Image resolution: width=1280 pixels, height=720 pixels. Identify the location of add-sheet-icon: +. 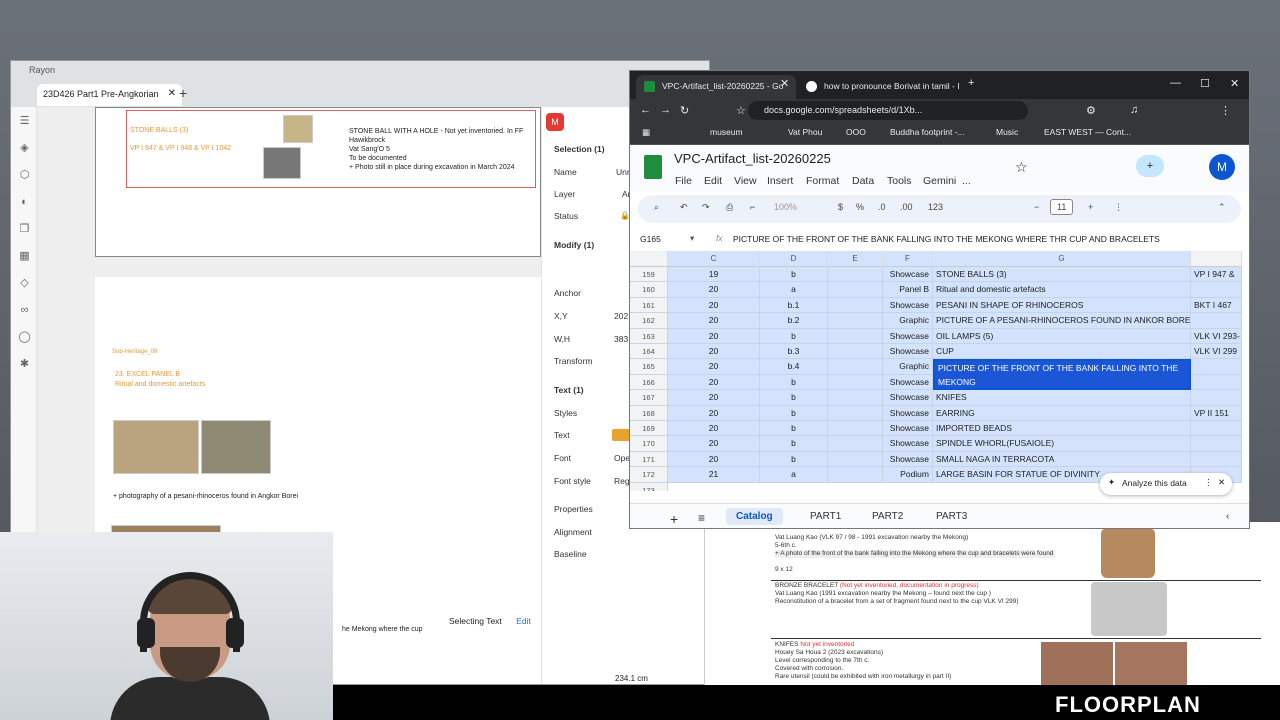
(674, 519).